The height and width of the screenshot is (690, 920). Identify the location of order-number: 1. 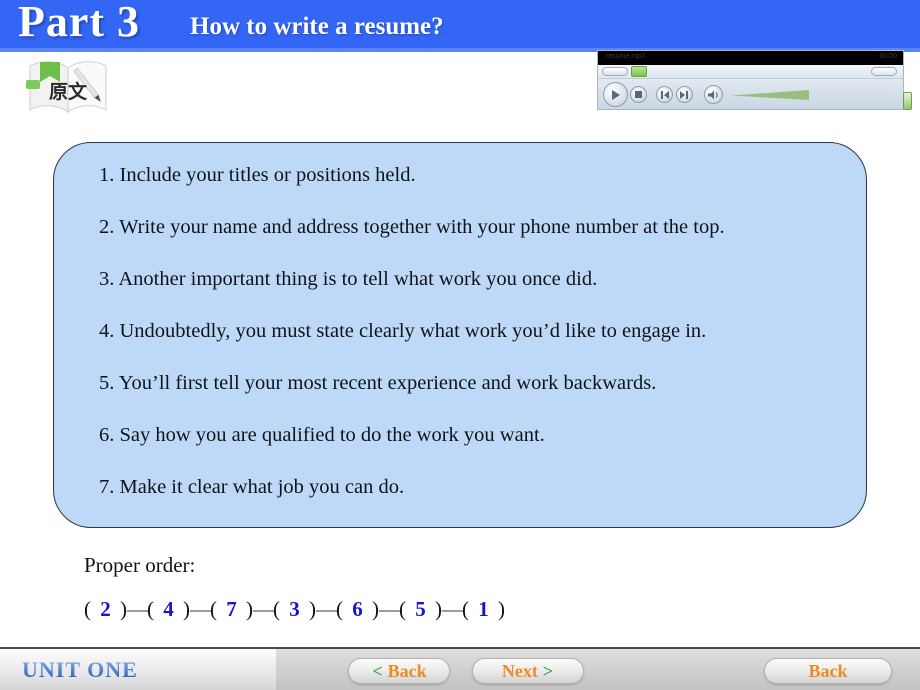
(483, 609).